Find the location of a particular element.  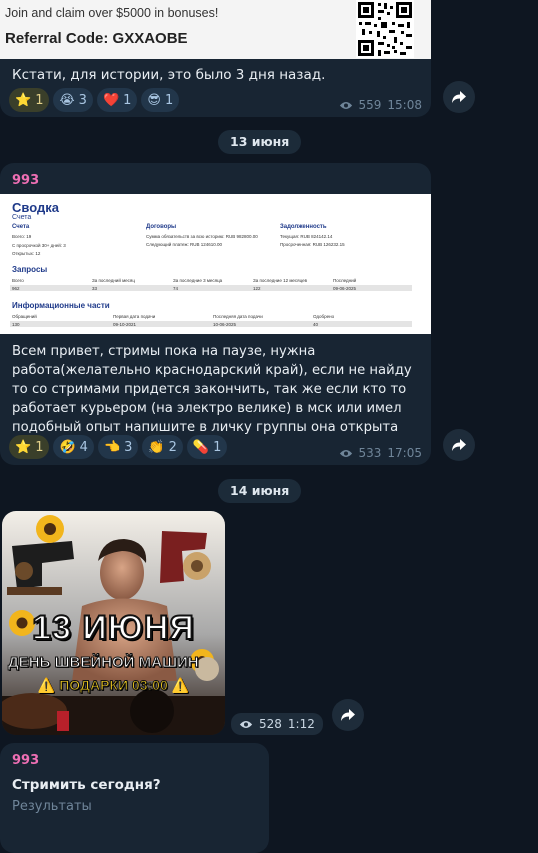

message-time: 1:12 is located at coordinates (301, 724).